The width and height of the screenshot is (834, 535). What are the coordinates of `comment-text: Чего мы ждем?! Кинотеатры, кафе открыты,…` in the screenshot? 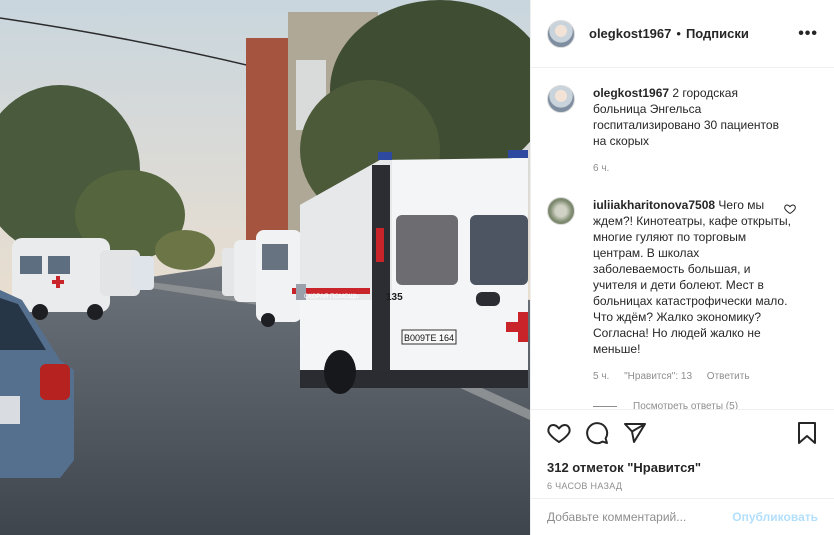 It's located at (692, 277).